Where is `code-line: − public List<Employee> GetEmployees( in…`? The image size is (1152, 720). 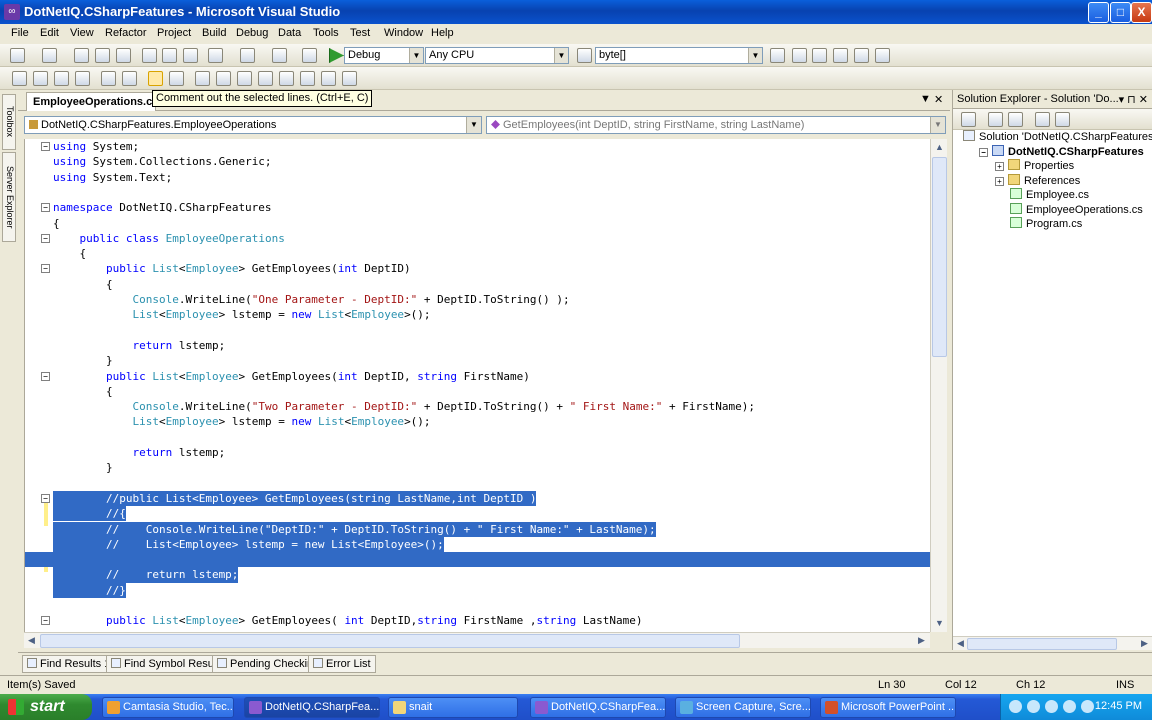
code-line: − public List<Employee> GetEmployees( in… is located at coordinates (478, 620).